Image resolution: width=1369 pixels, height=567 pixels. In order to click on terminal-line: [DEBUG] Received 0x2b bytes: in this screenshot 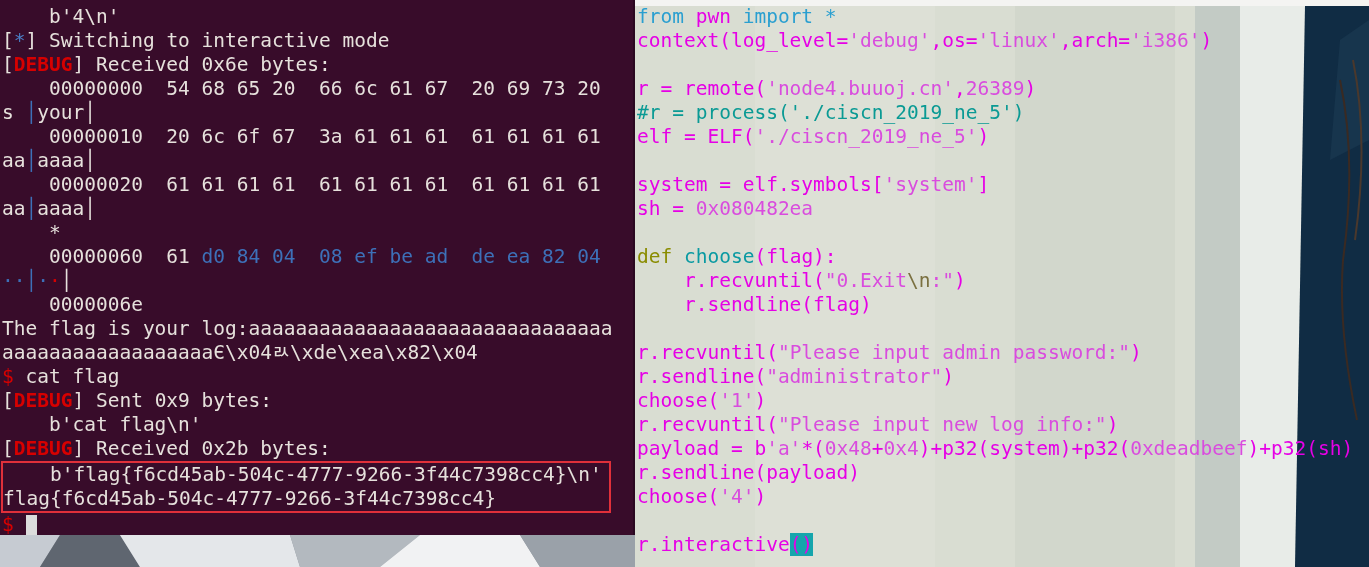, I will do `click(167, 449)`.